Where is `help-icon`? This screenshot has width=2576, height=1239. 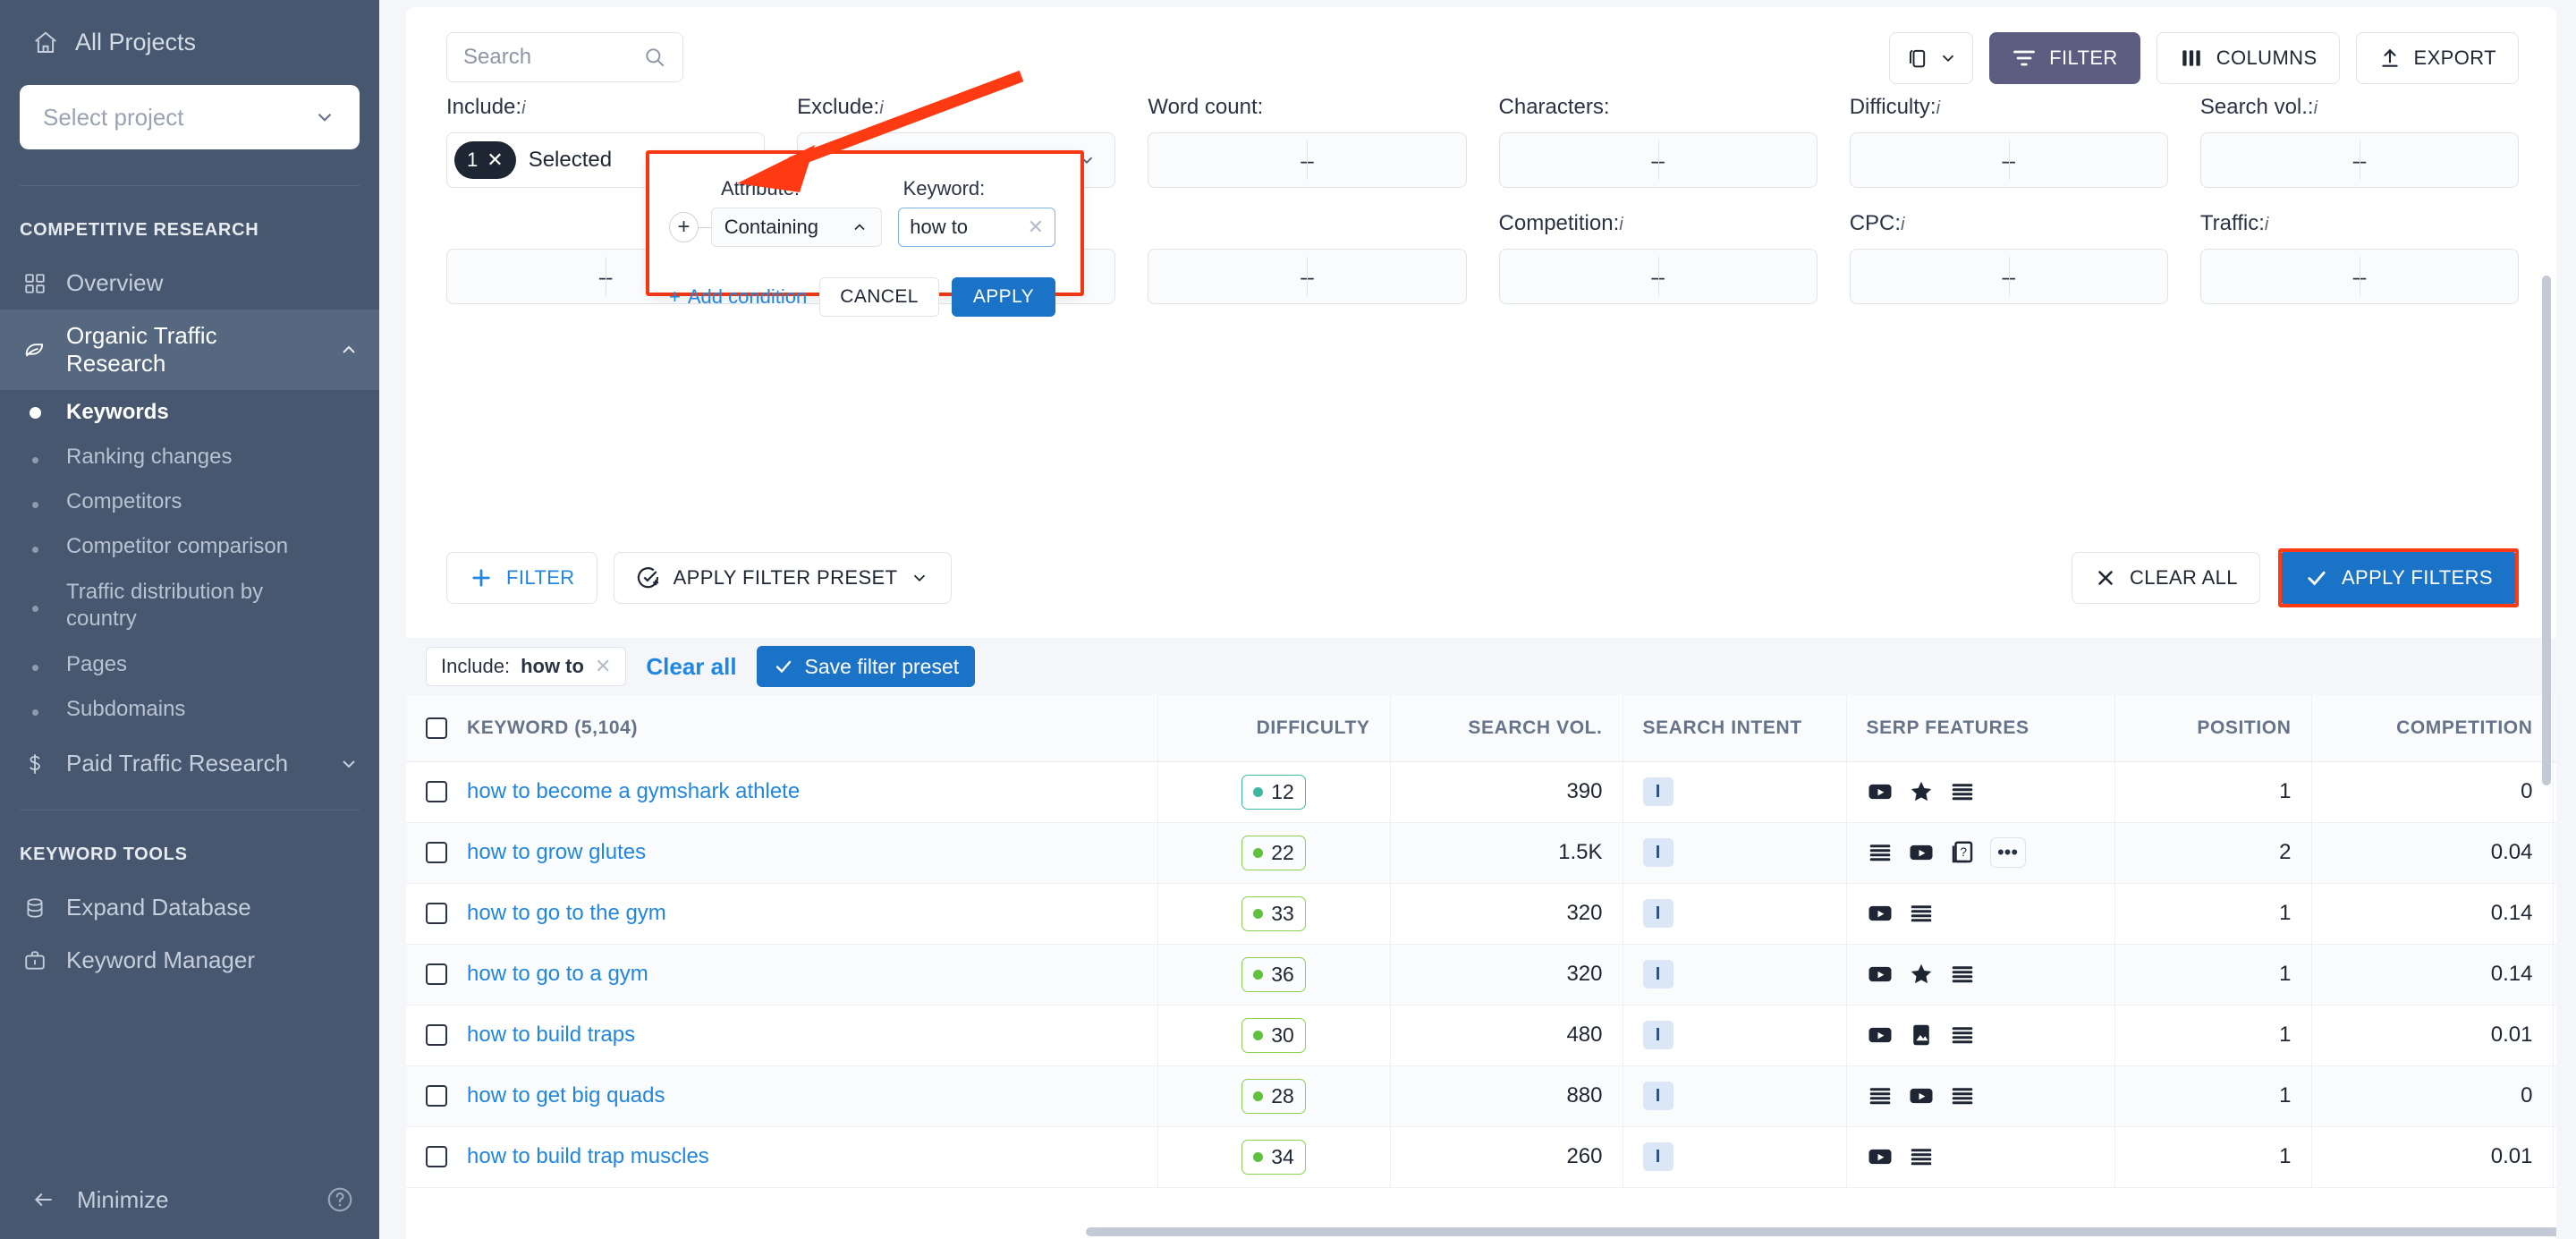
help-icon is located at coordinates (340, 1199).